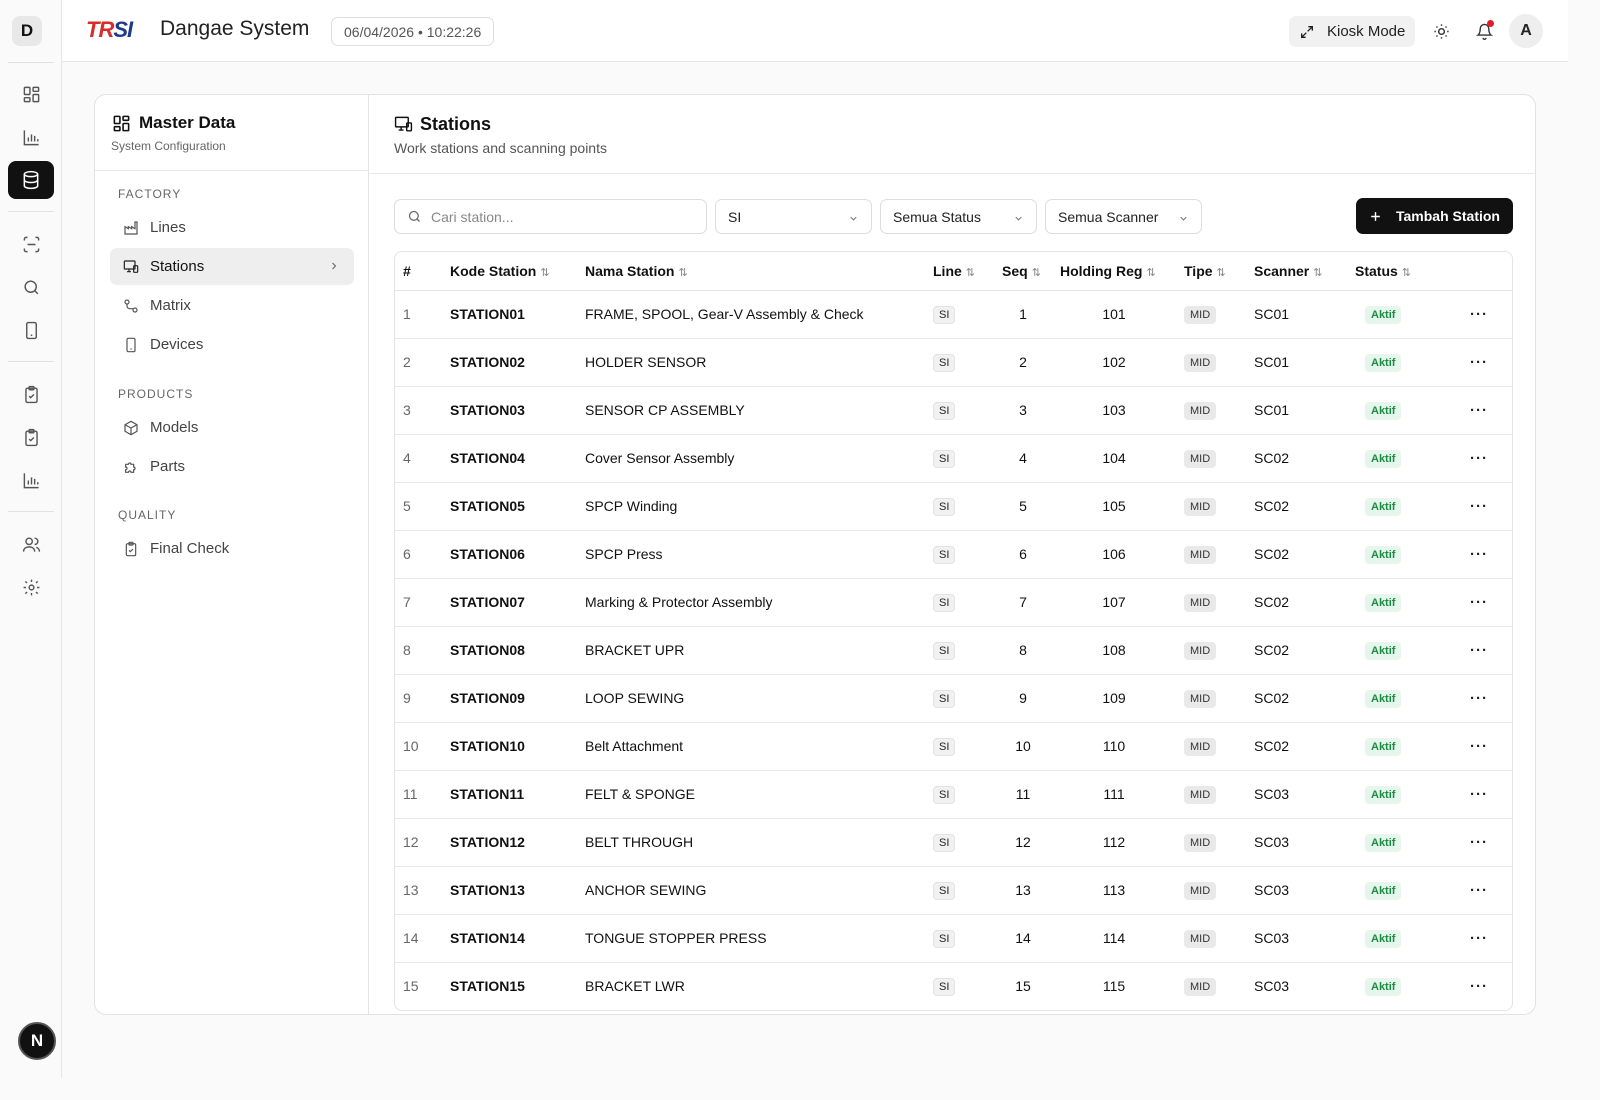 This screenshot has width=1600, height=1100. What do you see at coordinates (31, 480) in the screenshot?
I see `rail-report-button` at bounding box center [31, 480].